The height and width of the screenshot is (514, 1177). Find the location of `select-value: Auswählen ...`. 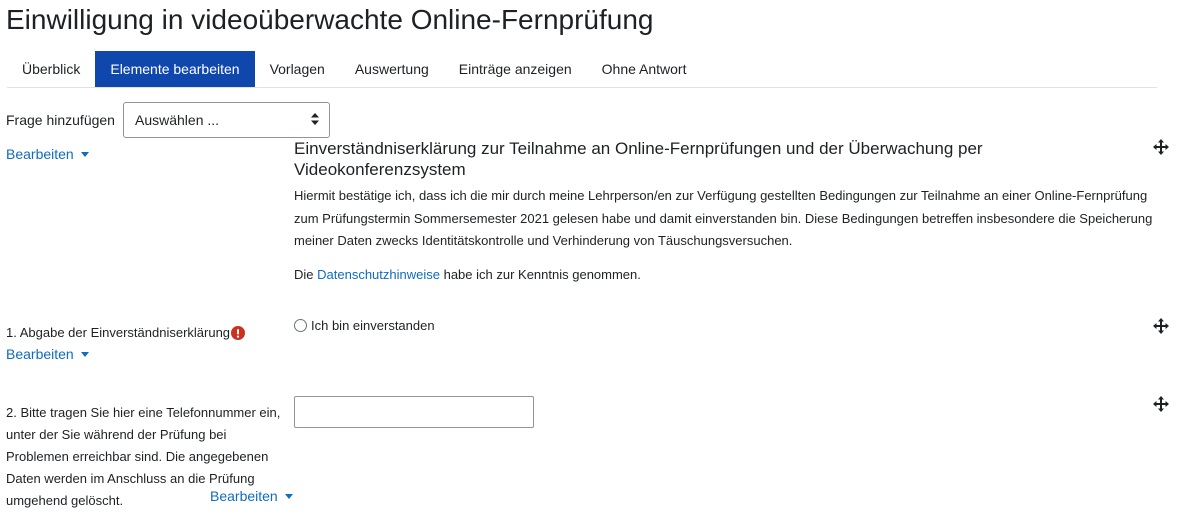

select-value: Auswählen ... is located at coordinates (177, 120).